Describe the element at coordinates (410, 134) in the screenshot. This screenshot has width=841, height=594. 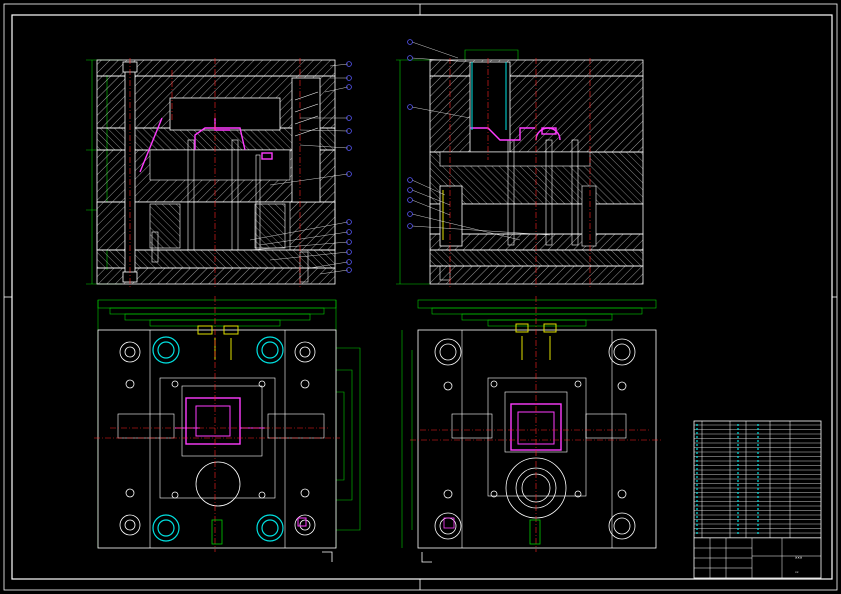
I see `balloon-markers-right` at that location.